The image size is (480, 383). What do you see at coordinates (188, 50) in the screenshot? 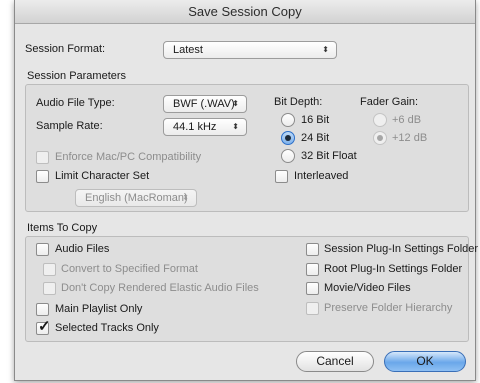
I see `session-format-value: Latest` at bounding box center [188, 50].